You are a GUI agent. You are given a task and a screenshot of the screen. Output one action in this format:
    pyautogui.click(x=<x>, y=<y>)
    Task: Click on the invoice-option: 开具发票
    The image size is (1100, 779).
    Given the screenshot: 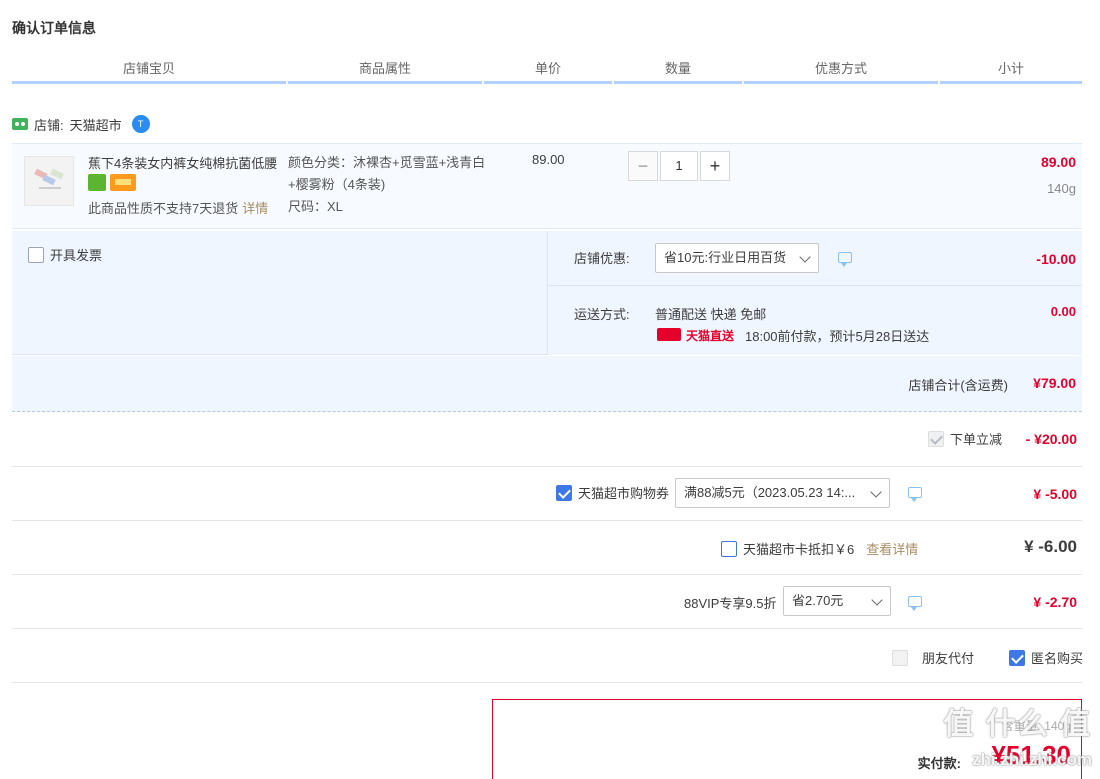 What is the action you would take?
    pyautogui.click(x=65, y=254)
    